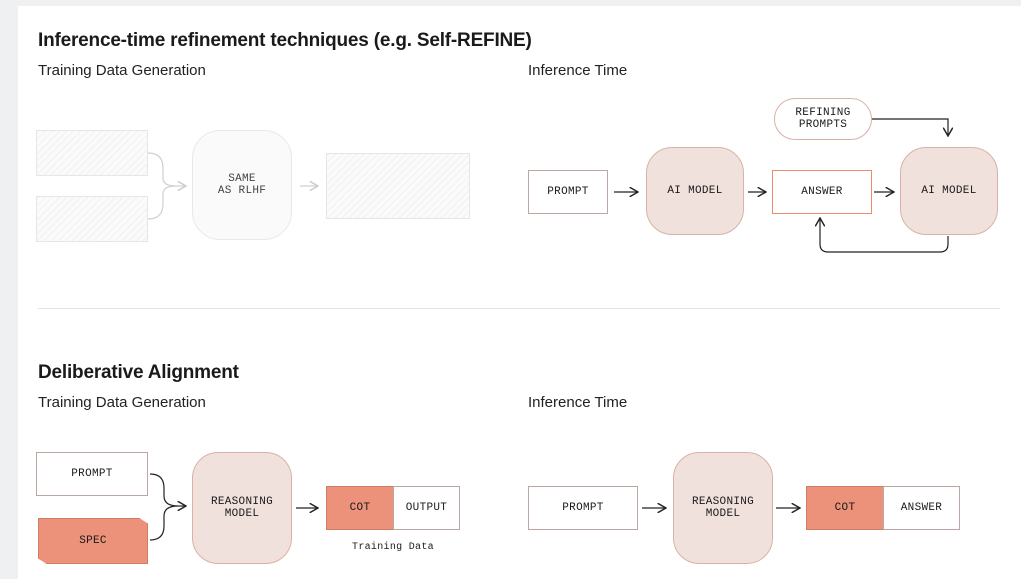  What do you see at coordinates (884, 235) in the screenshot?
I see `arrow-feedback-loop` at bounding box center [884, 235].